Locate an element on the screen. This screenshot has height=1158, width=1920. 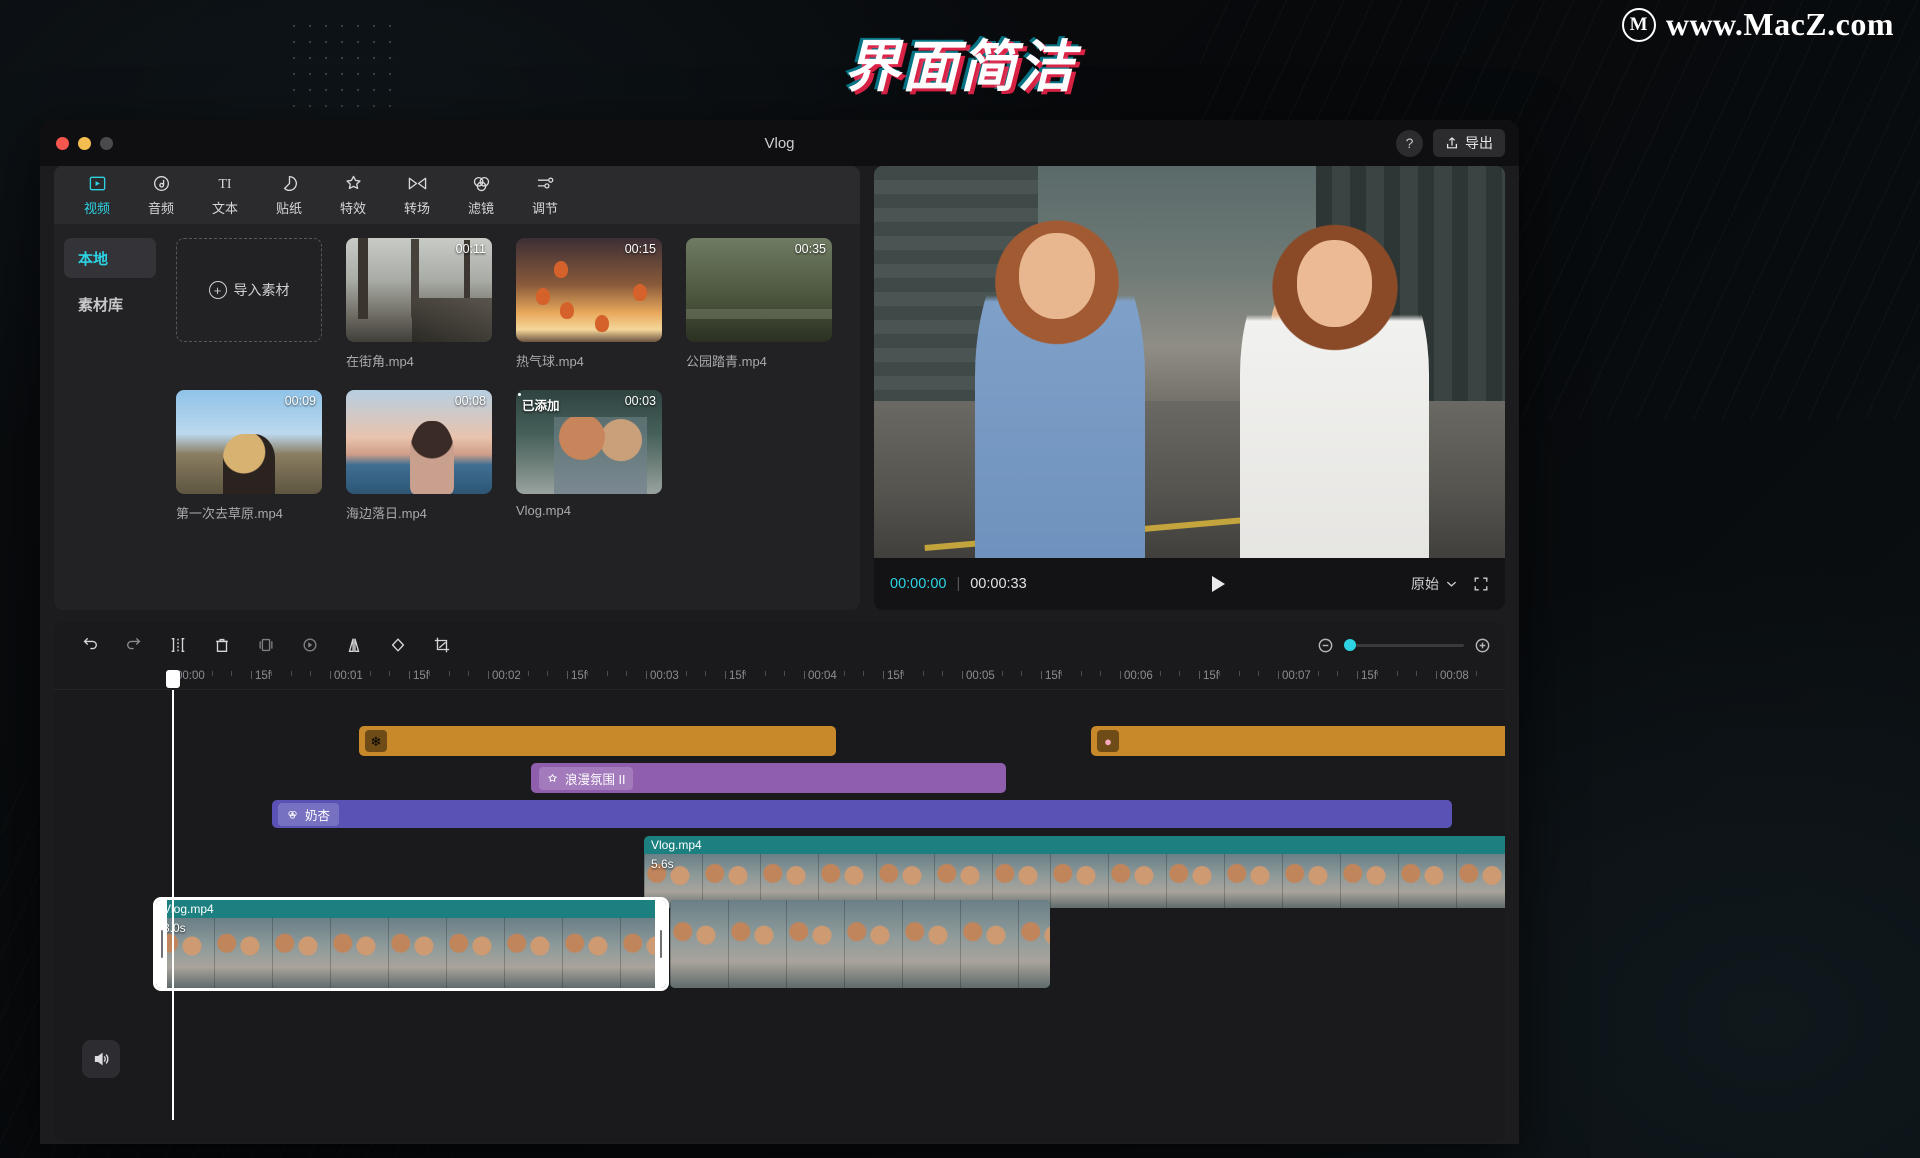
media-item: 00:11 在街角.mp4 is located at coordinates (419, 308).